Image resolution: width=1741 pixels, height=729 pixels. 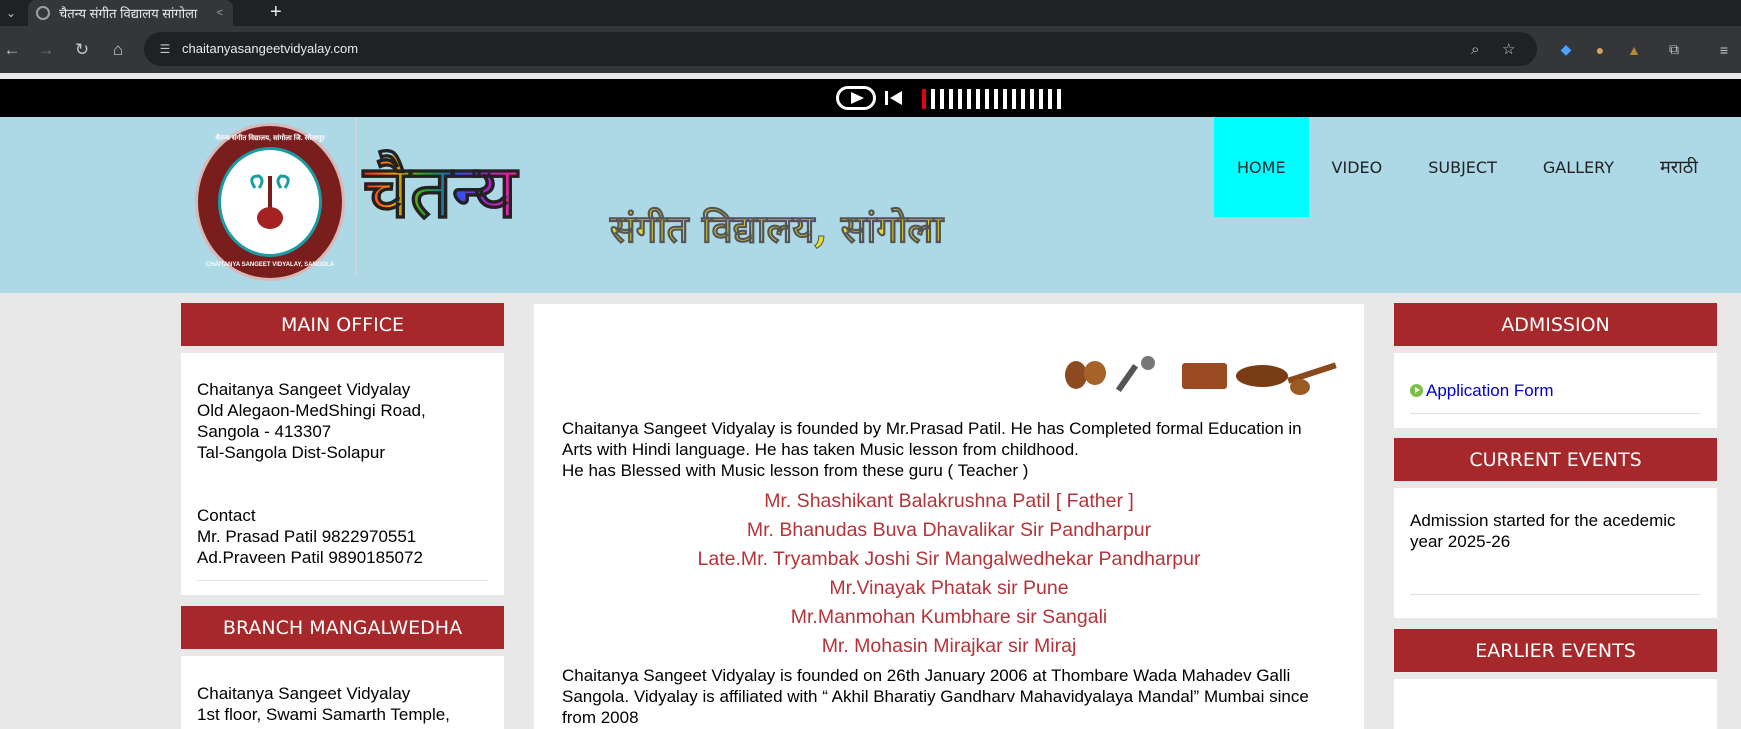 I want to click on guru-item: Mr.Vinayak Phatak sir Pune, so click(x=949, y=588).